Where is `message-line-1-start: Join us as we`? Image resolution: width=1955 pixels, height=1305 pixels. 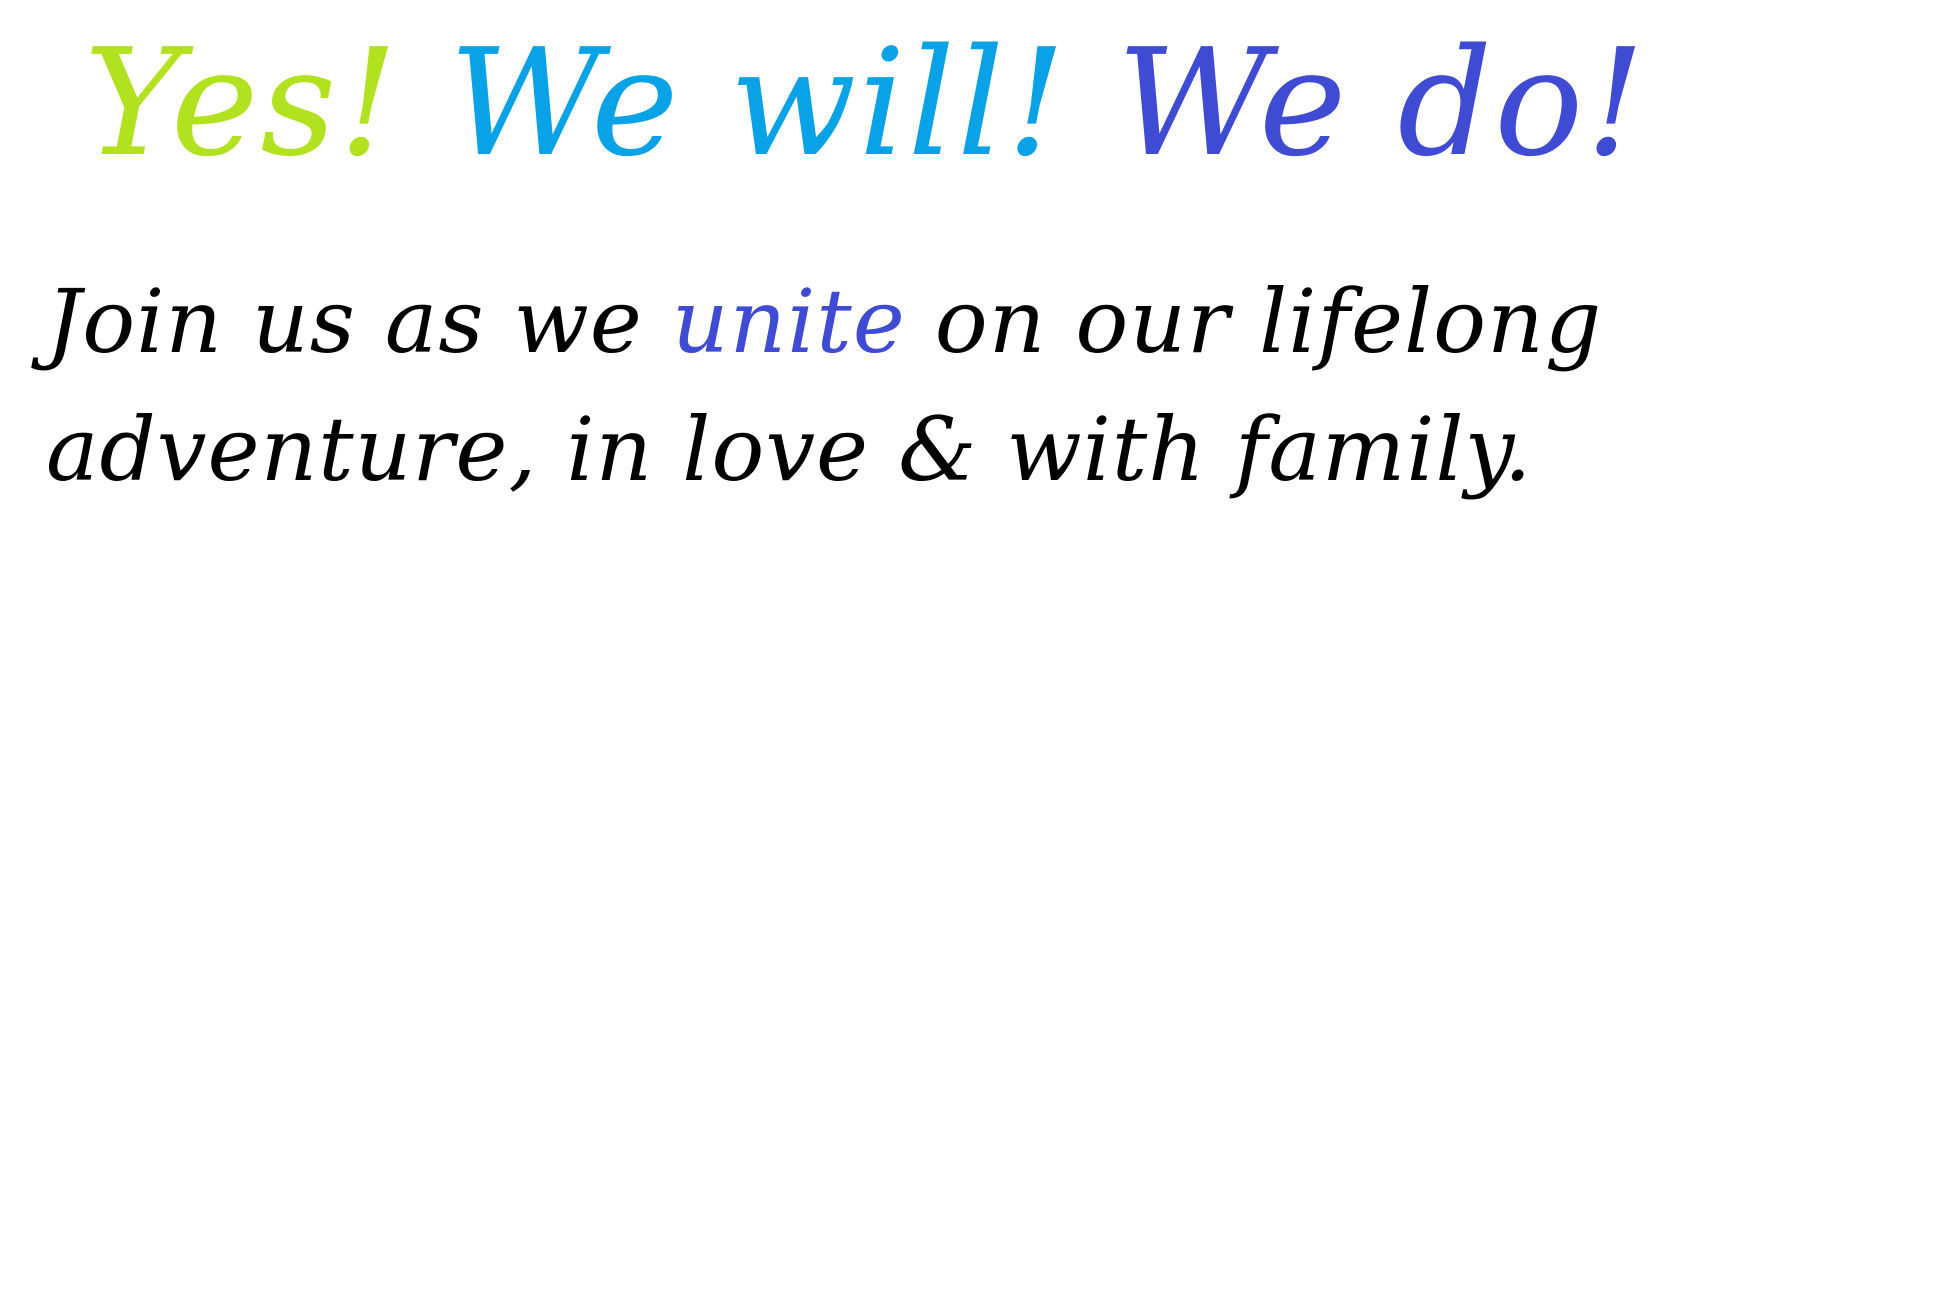 message-line-1-start: Join us as we is located at coordinates (359, 321).